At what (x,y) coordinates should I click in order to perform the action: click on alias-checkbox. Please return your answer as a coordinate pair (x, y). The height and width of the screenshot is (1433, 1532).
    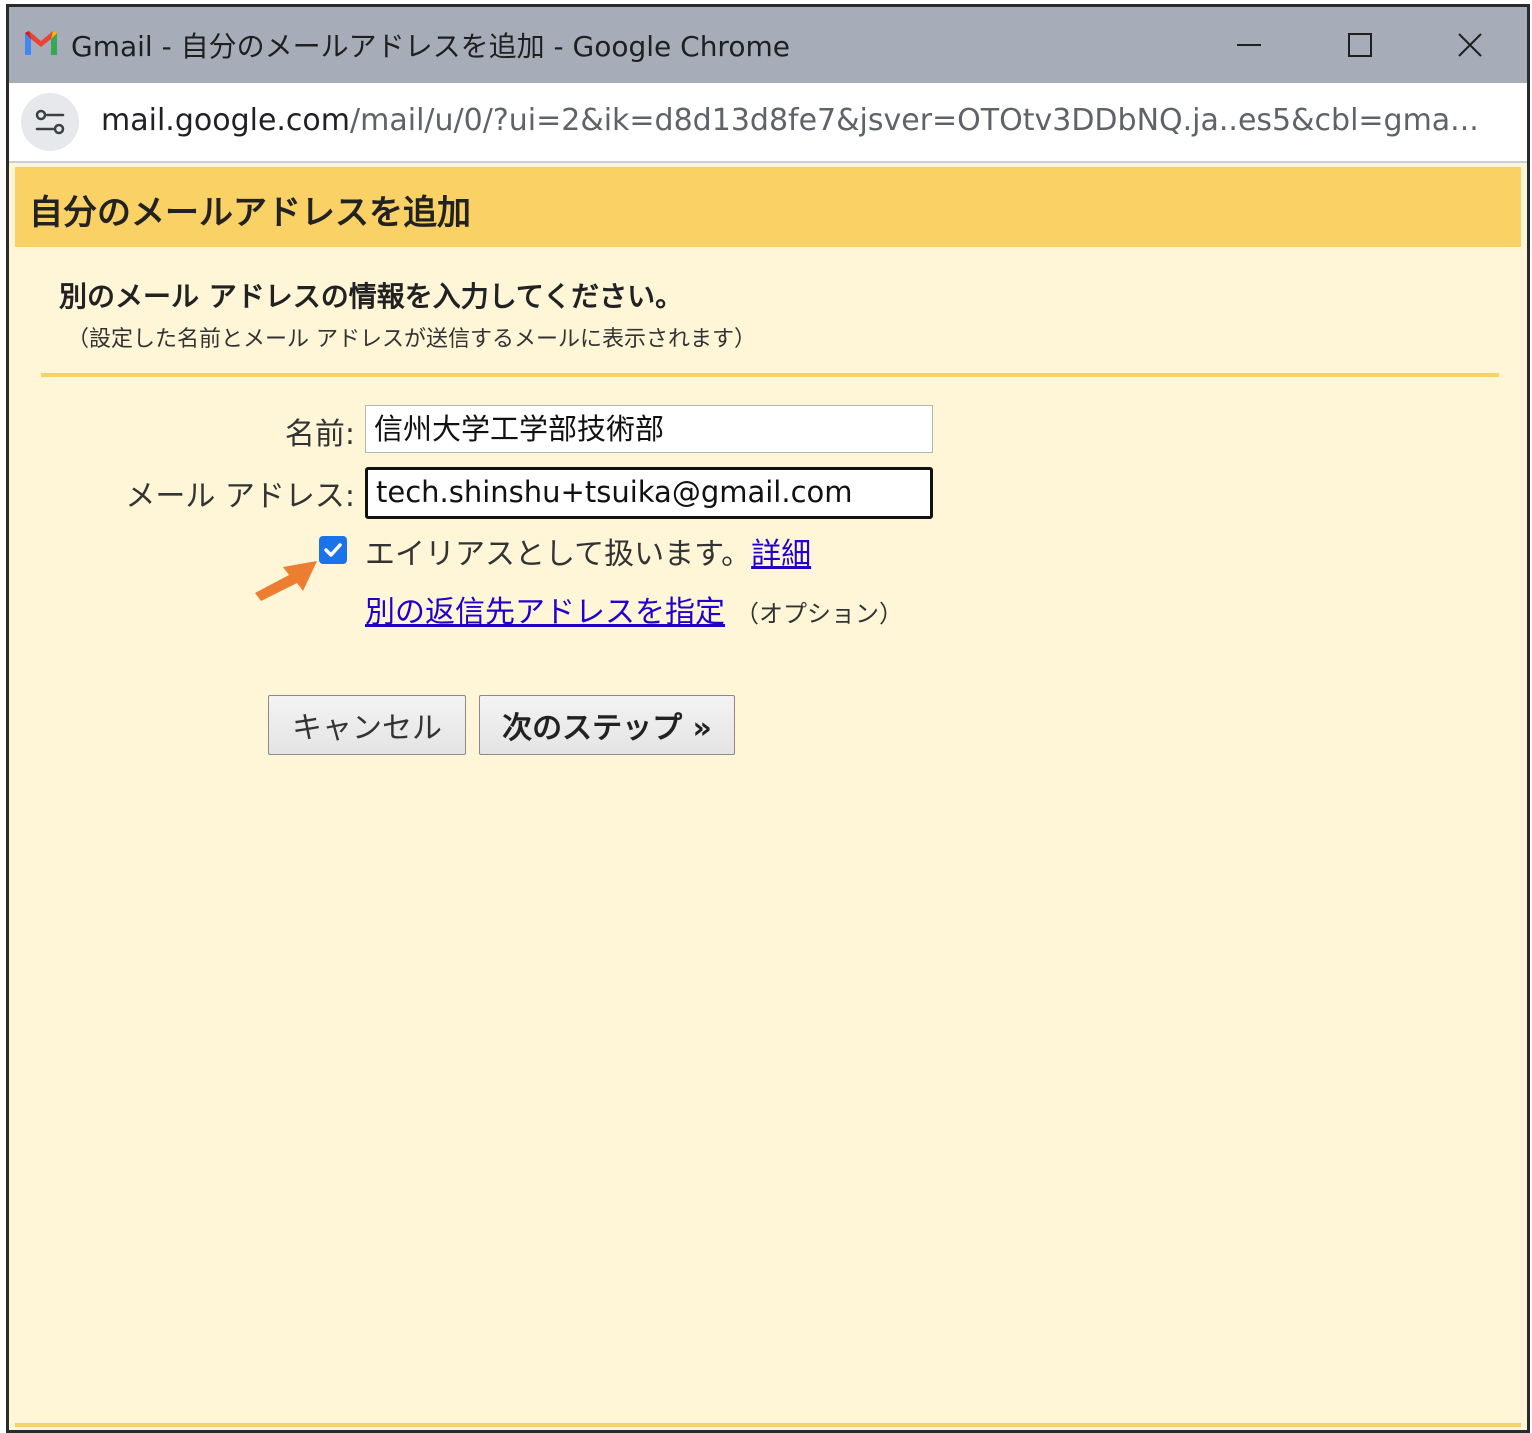
    Looking at the image, I should click on (333, 550).